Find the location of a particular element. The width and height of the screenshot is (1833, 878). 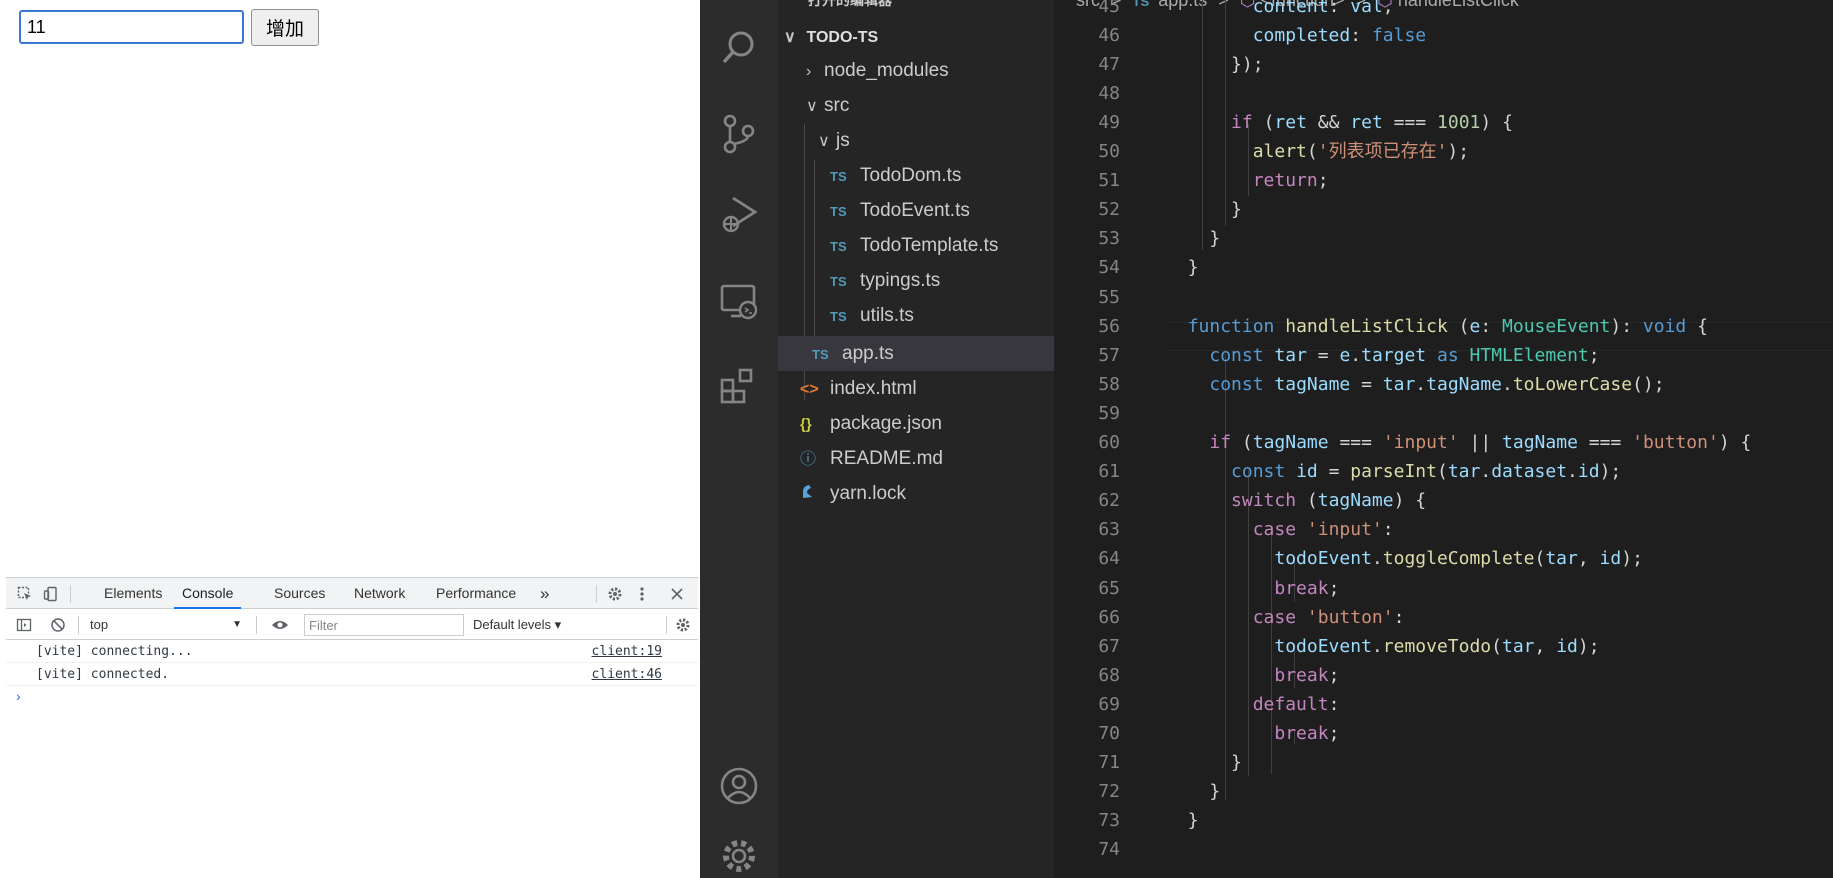

todo-input is located at coordinates (131, 27).